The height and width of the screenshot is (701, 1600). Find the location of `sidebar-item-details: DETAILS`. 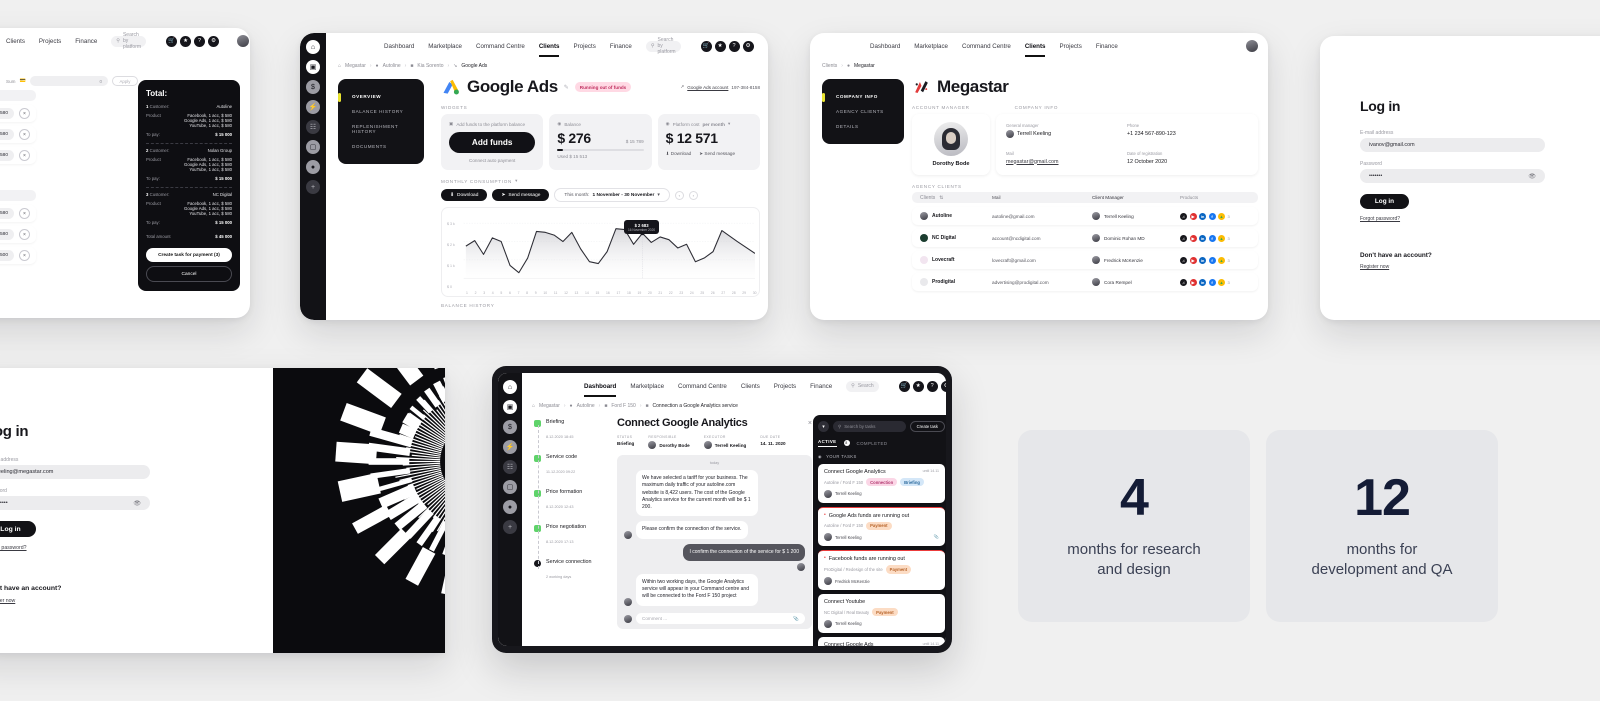

sidebar-item-details: DETAILS is located at coordinates (863, 126).